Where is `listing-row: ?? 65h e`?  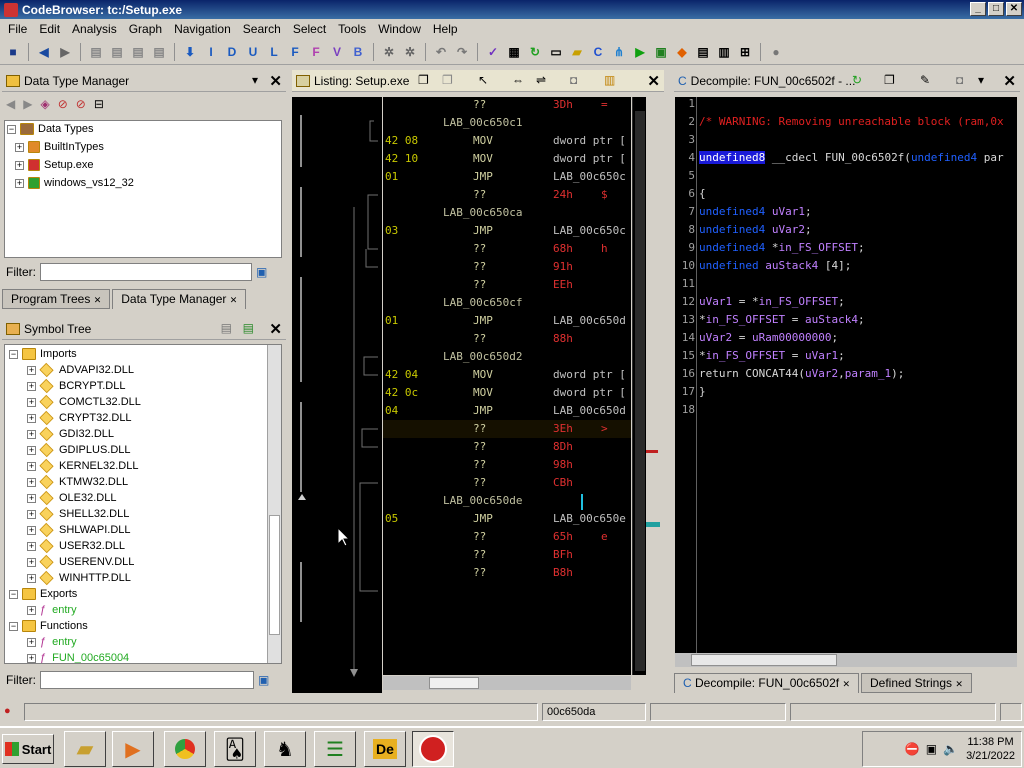
listing-row: ?? 65h e is located at coordinates (507, 537).